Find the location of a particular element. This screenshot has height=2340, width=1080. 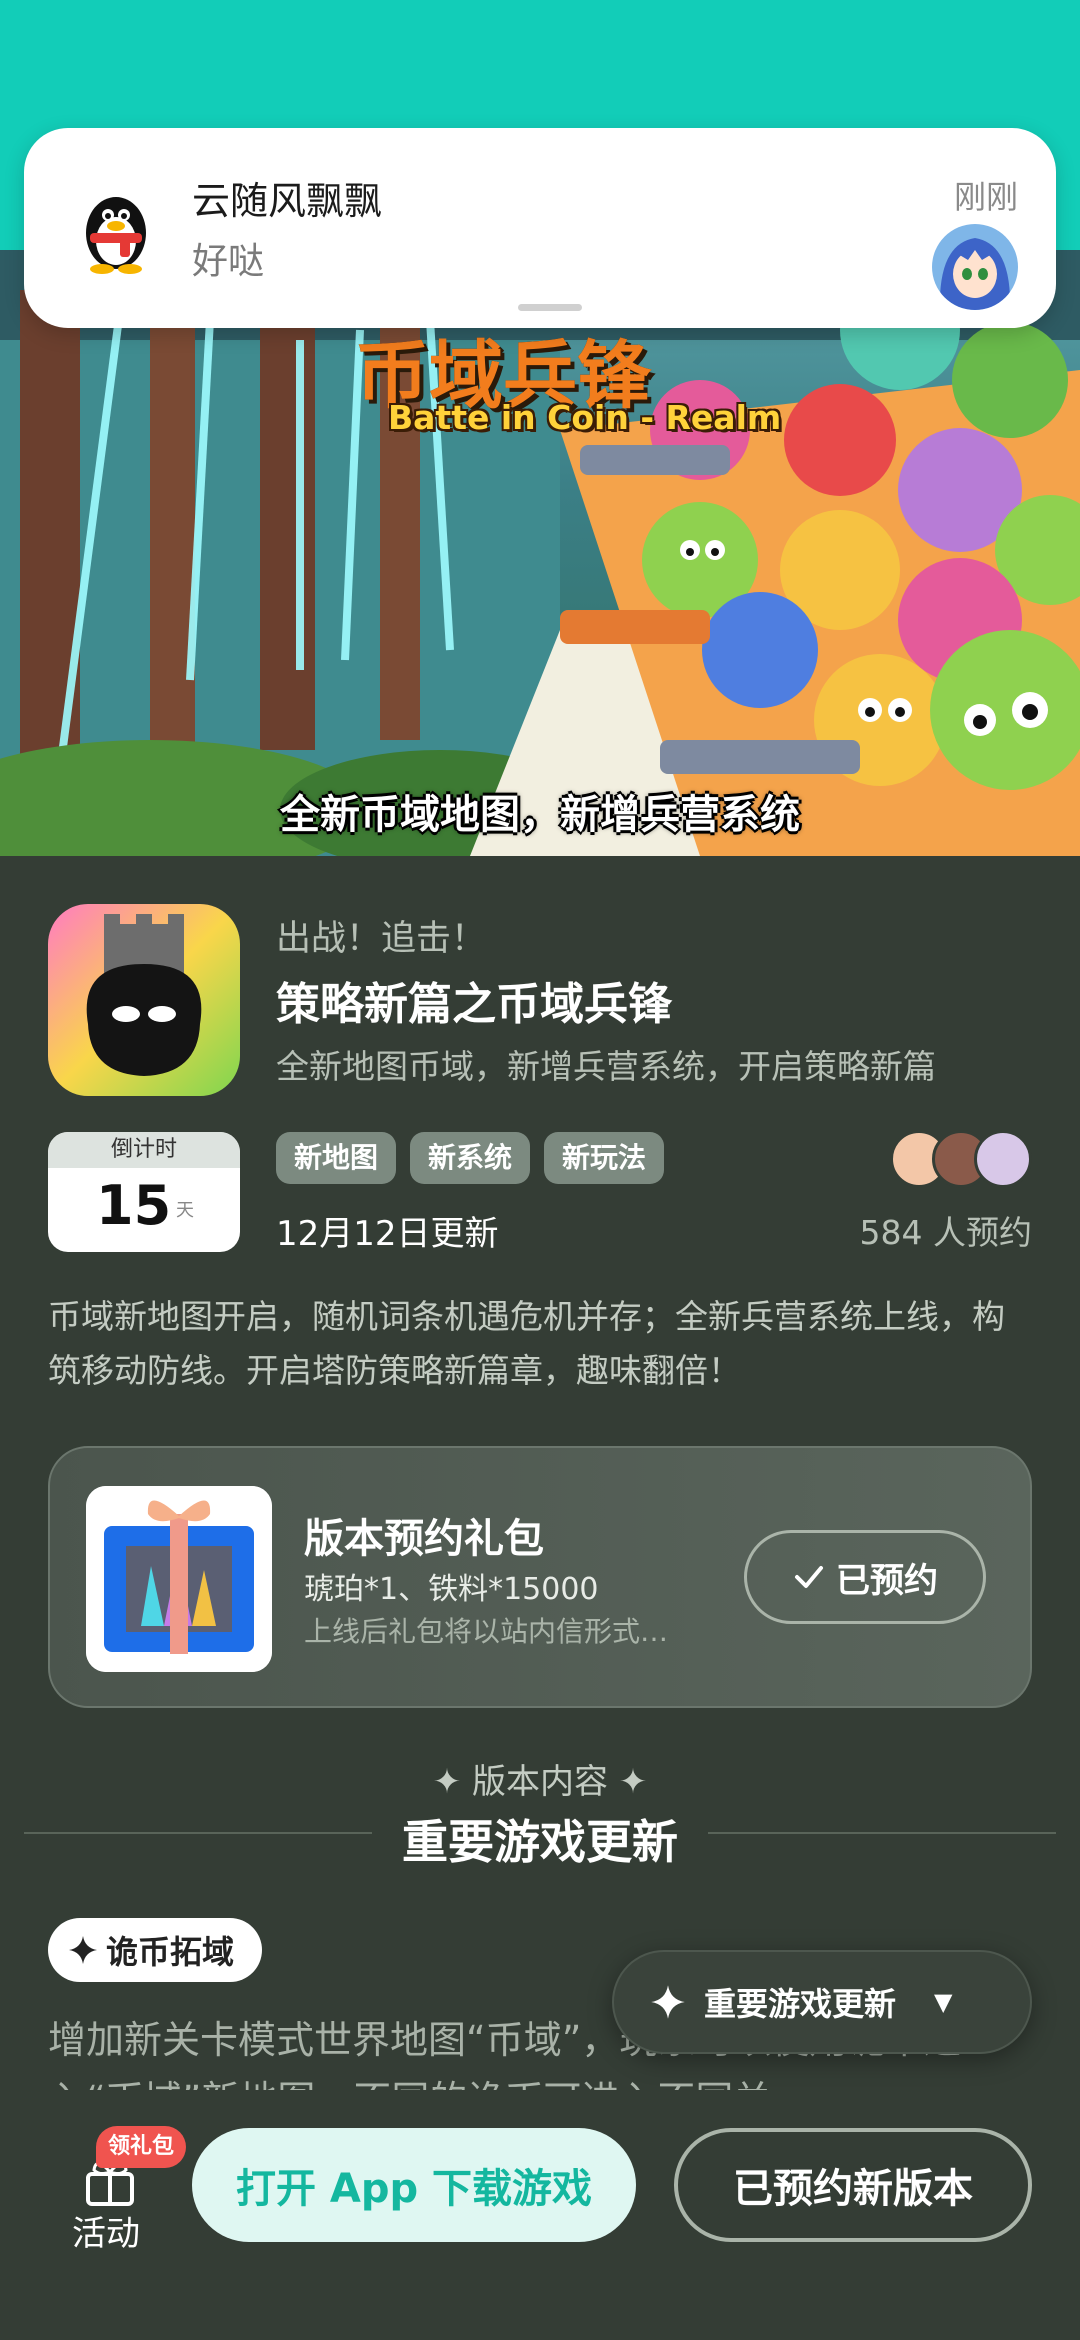

banner-caption: 全新币域地图，新增兵营系统 is located at coordinates (540, 815).